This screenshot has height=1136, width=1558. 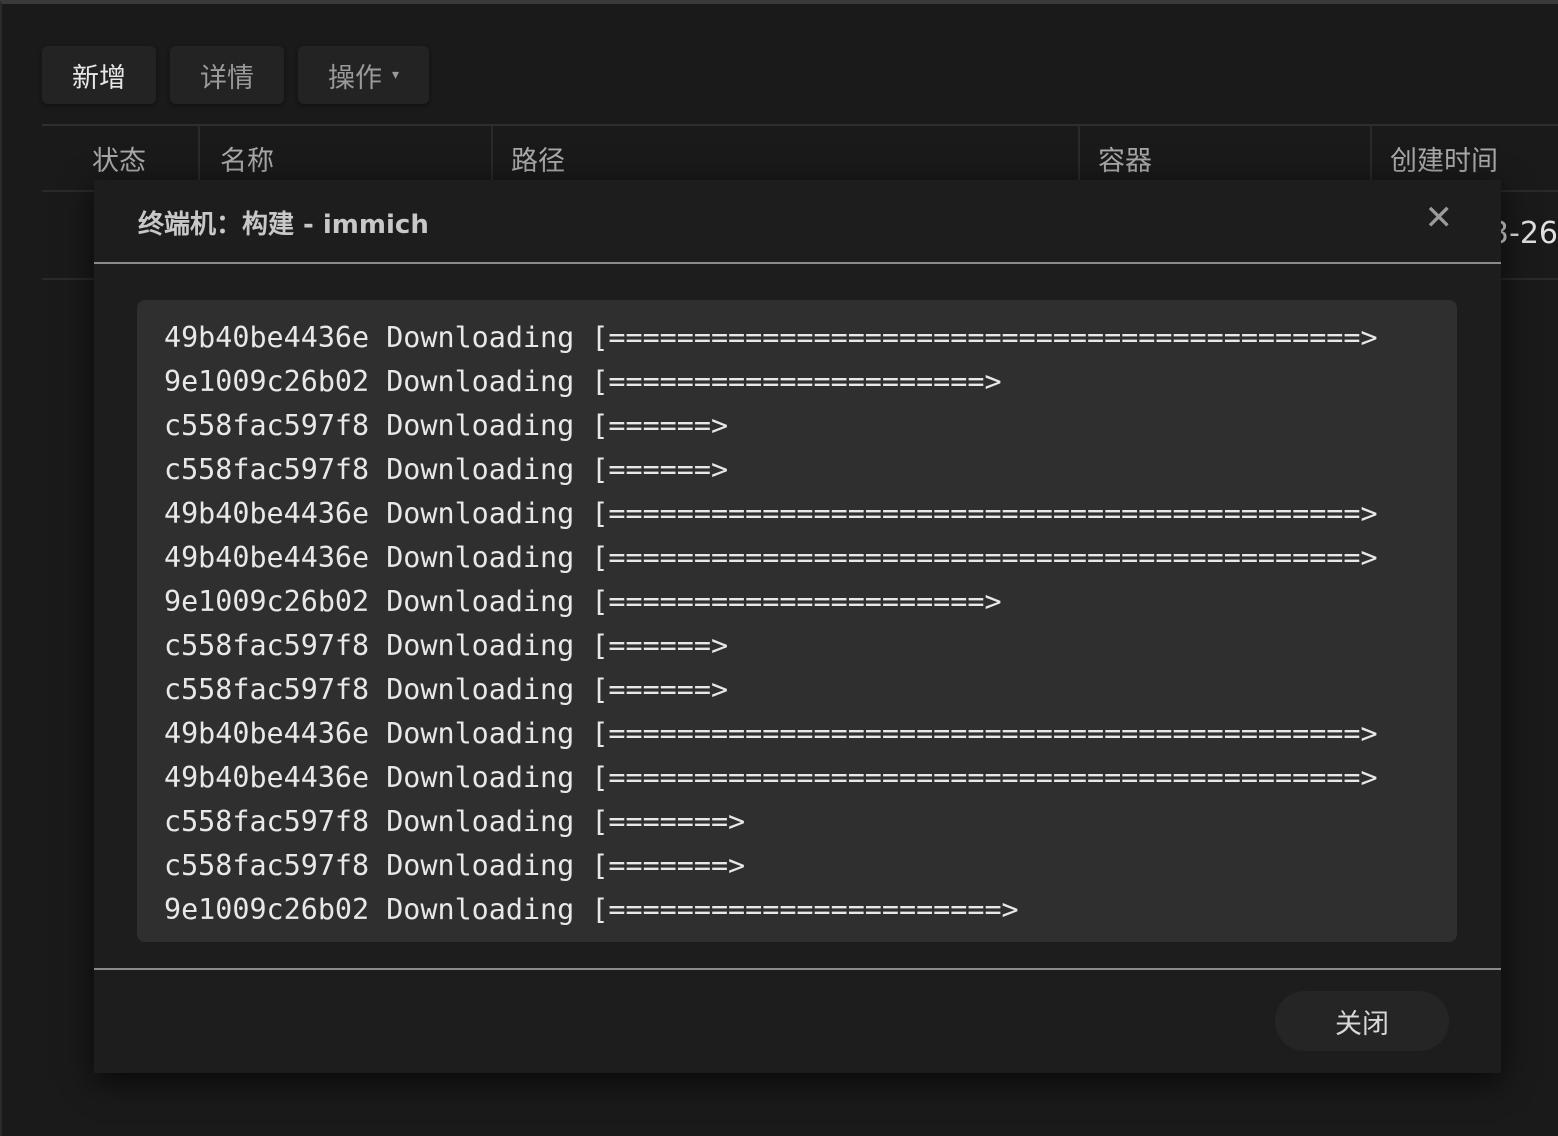 What do you see at coordinates (396, 75) in the screenshot?
I see `chevron-down-icon: ▾` at bounding box center [396, 75].